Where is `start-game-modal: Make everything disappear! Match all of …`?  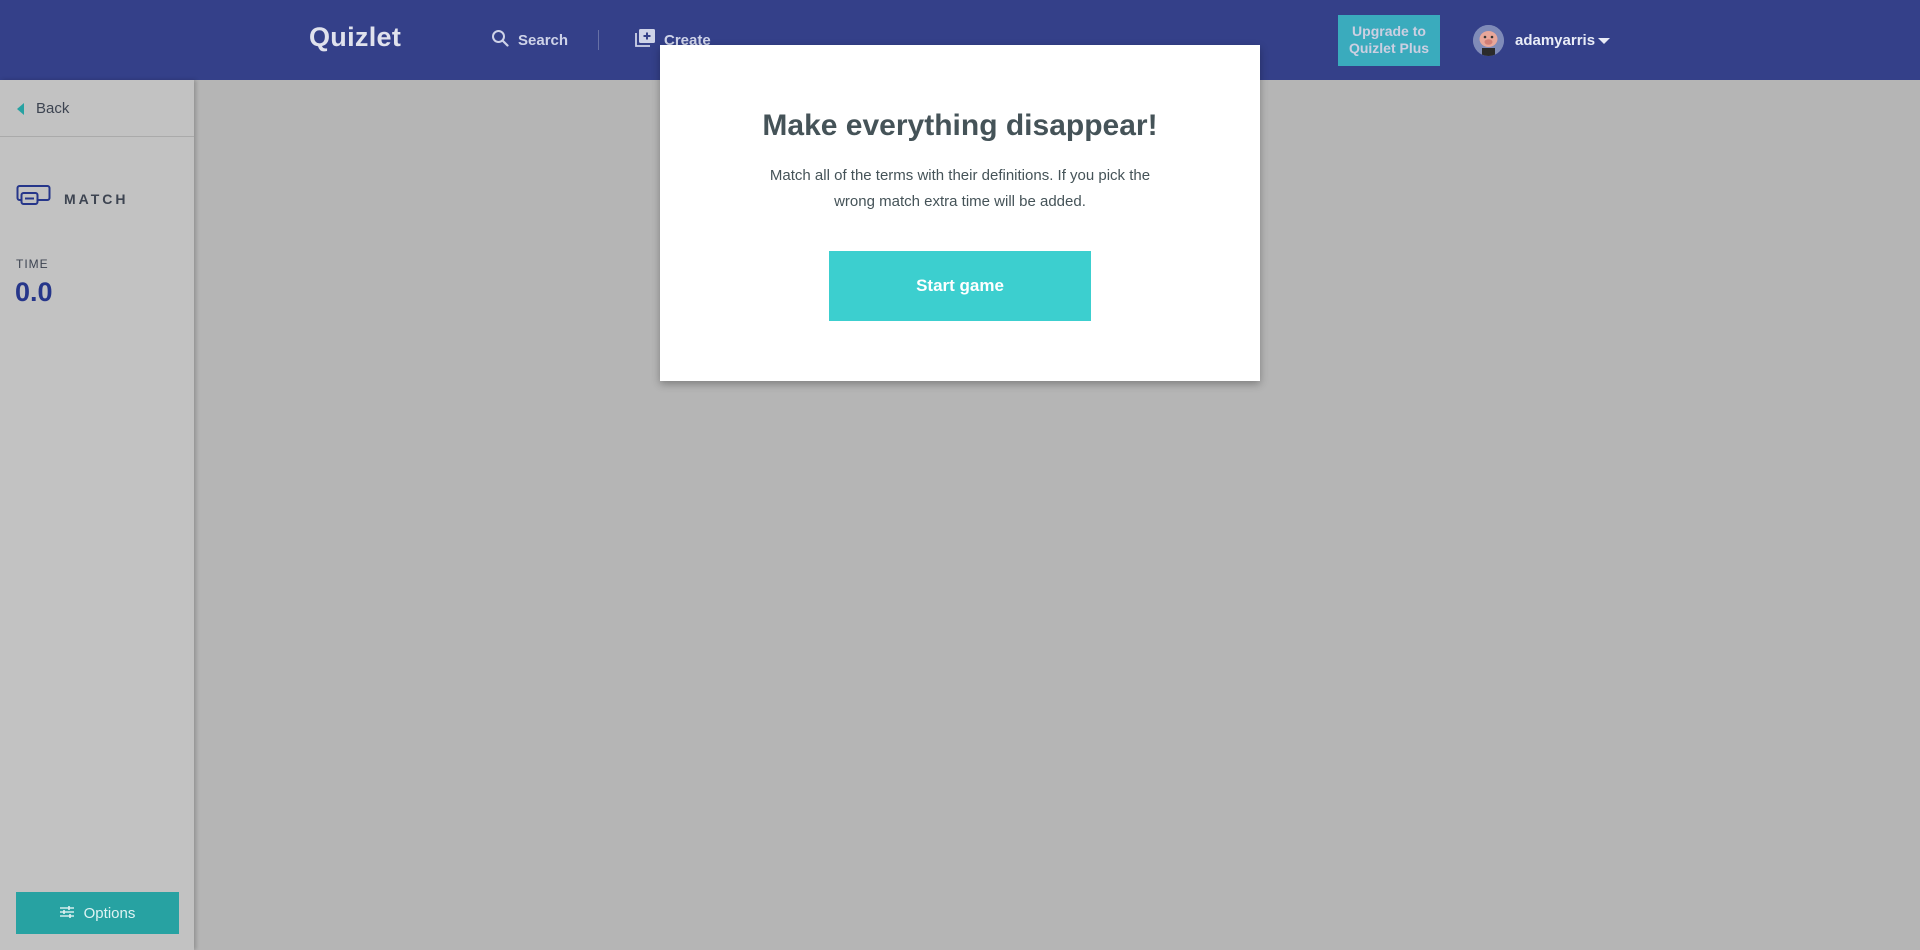
start-game-modal: Make everything disappear! Match all of … is located at coordinates (960, 213).